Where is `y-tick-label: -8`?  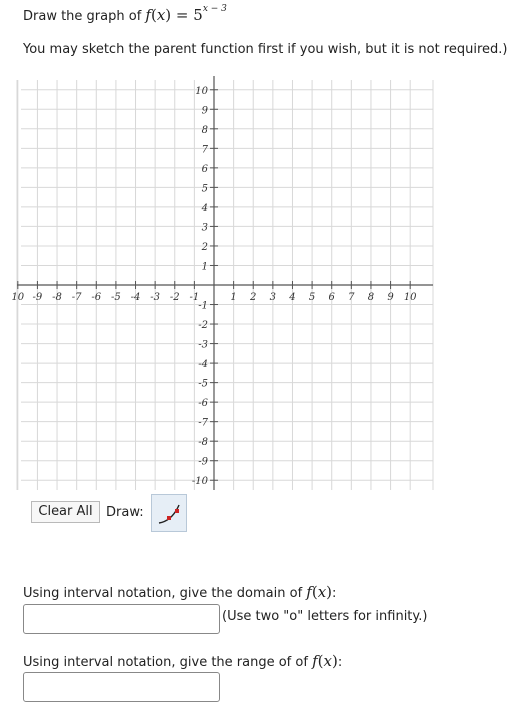
y-tick-label: -8 is located at coordinates (203, 442).